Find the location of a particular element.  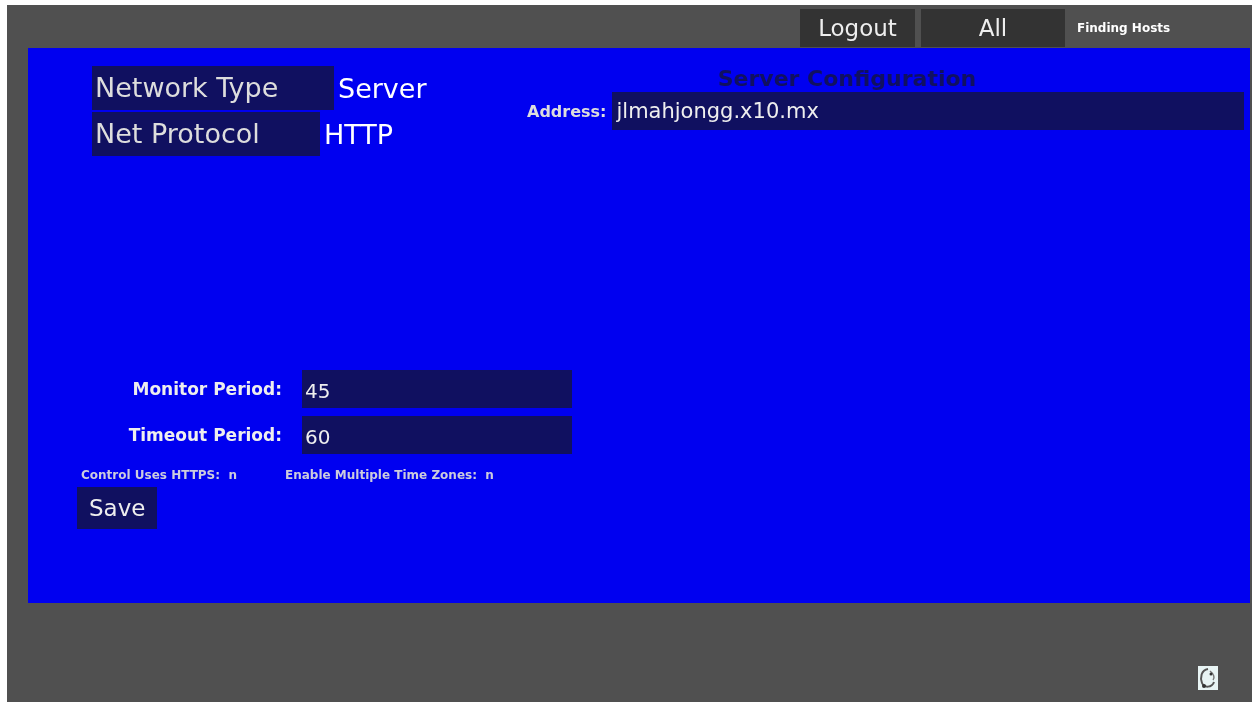

top-button: Logout is located at coordinates (857, 28).